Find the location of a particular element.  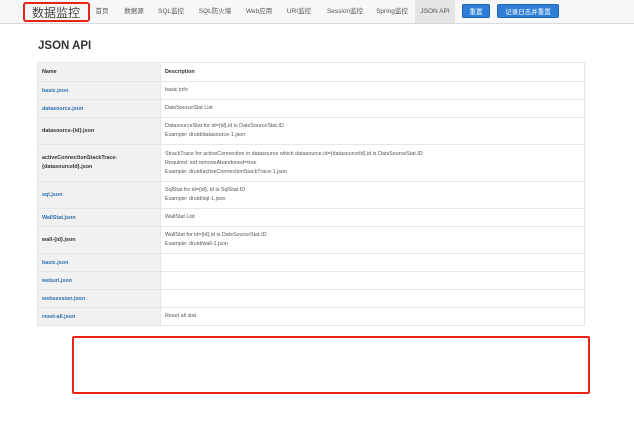

nav-web-app: Web应用 is located at coordinates (259, 11).